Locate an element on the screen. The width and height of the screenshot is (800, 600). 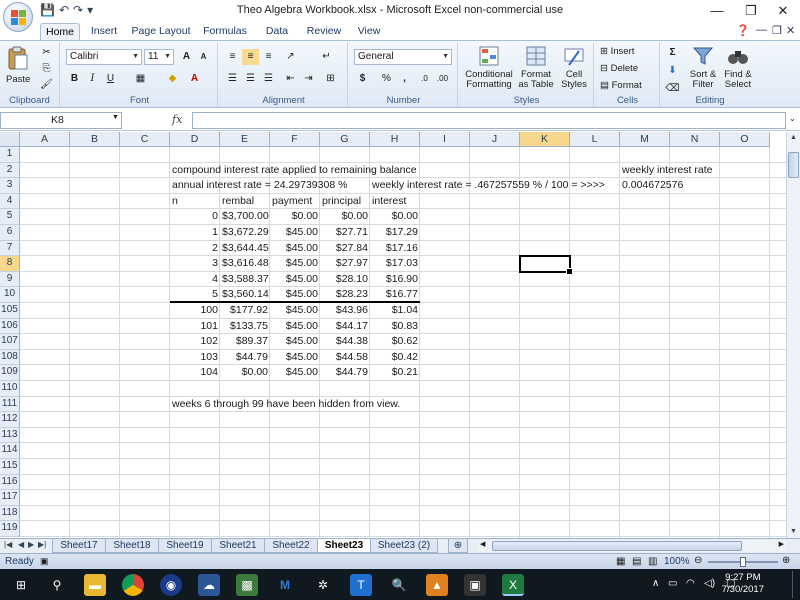
grow-font-button: A is located at coordinates (186, 57).